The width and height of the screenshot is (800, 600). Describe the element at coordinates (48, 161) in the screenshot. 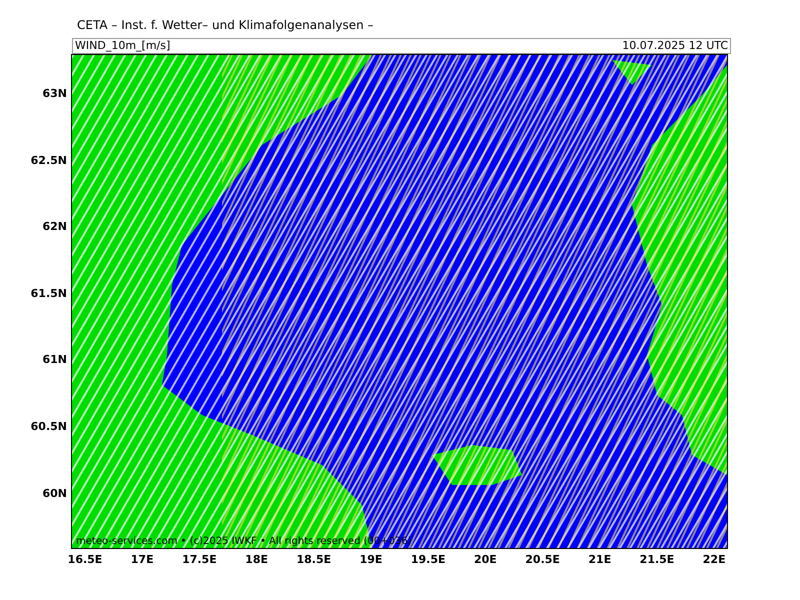

I see `latitude-label: 62.5N` at that location.